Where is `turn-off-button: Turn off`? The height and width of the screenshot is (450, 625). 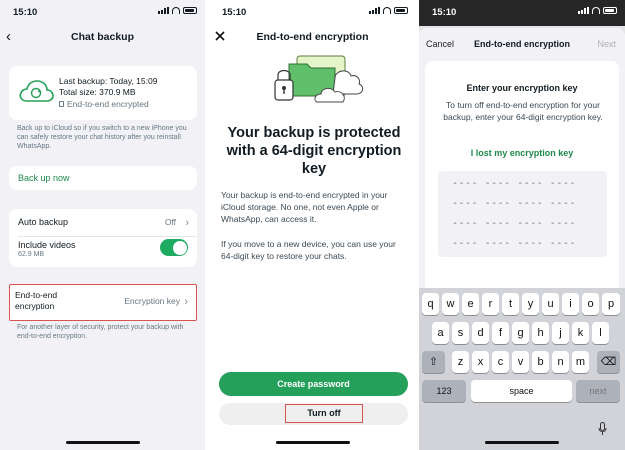
turn-off-button: Turn off is located at coordinates (324, 413).